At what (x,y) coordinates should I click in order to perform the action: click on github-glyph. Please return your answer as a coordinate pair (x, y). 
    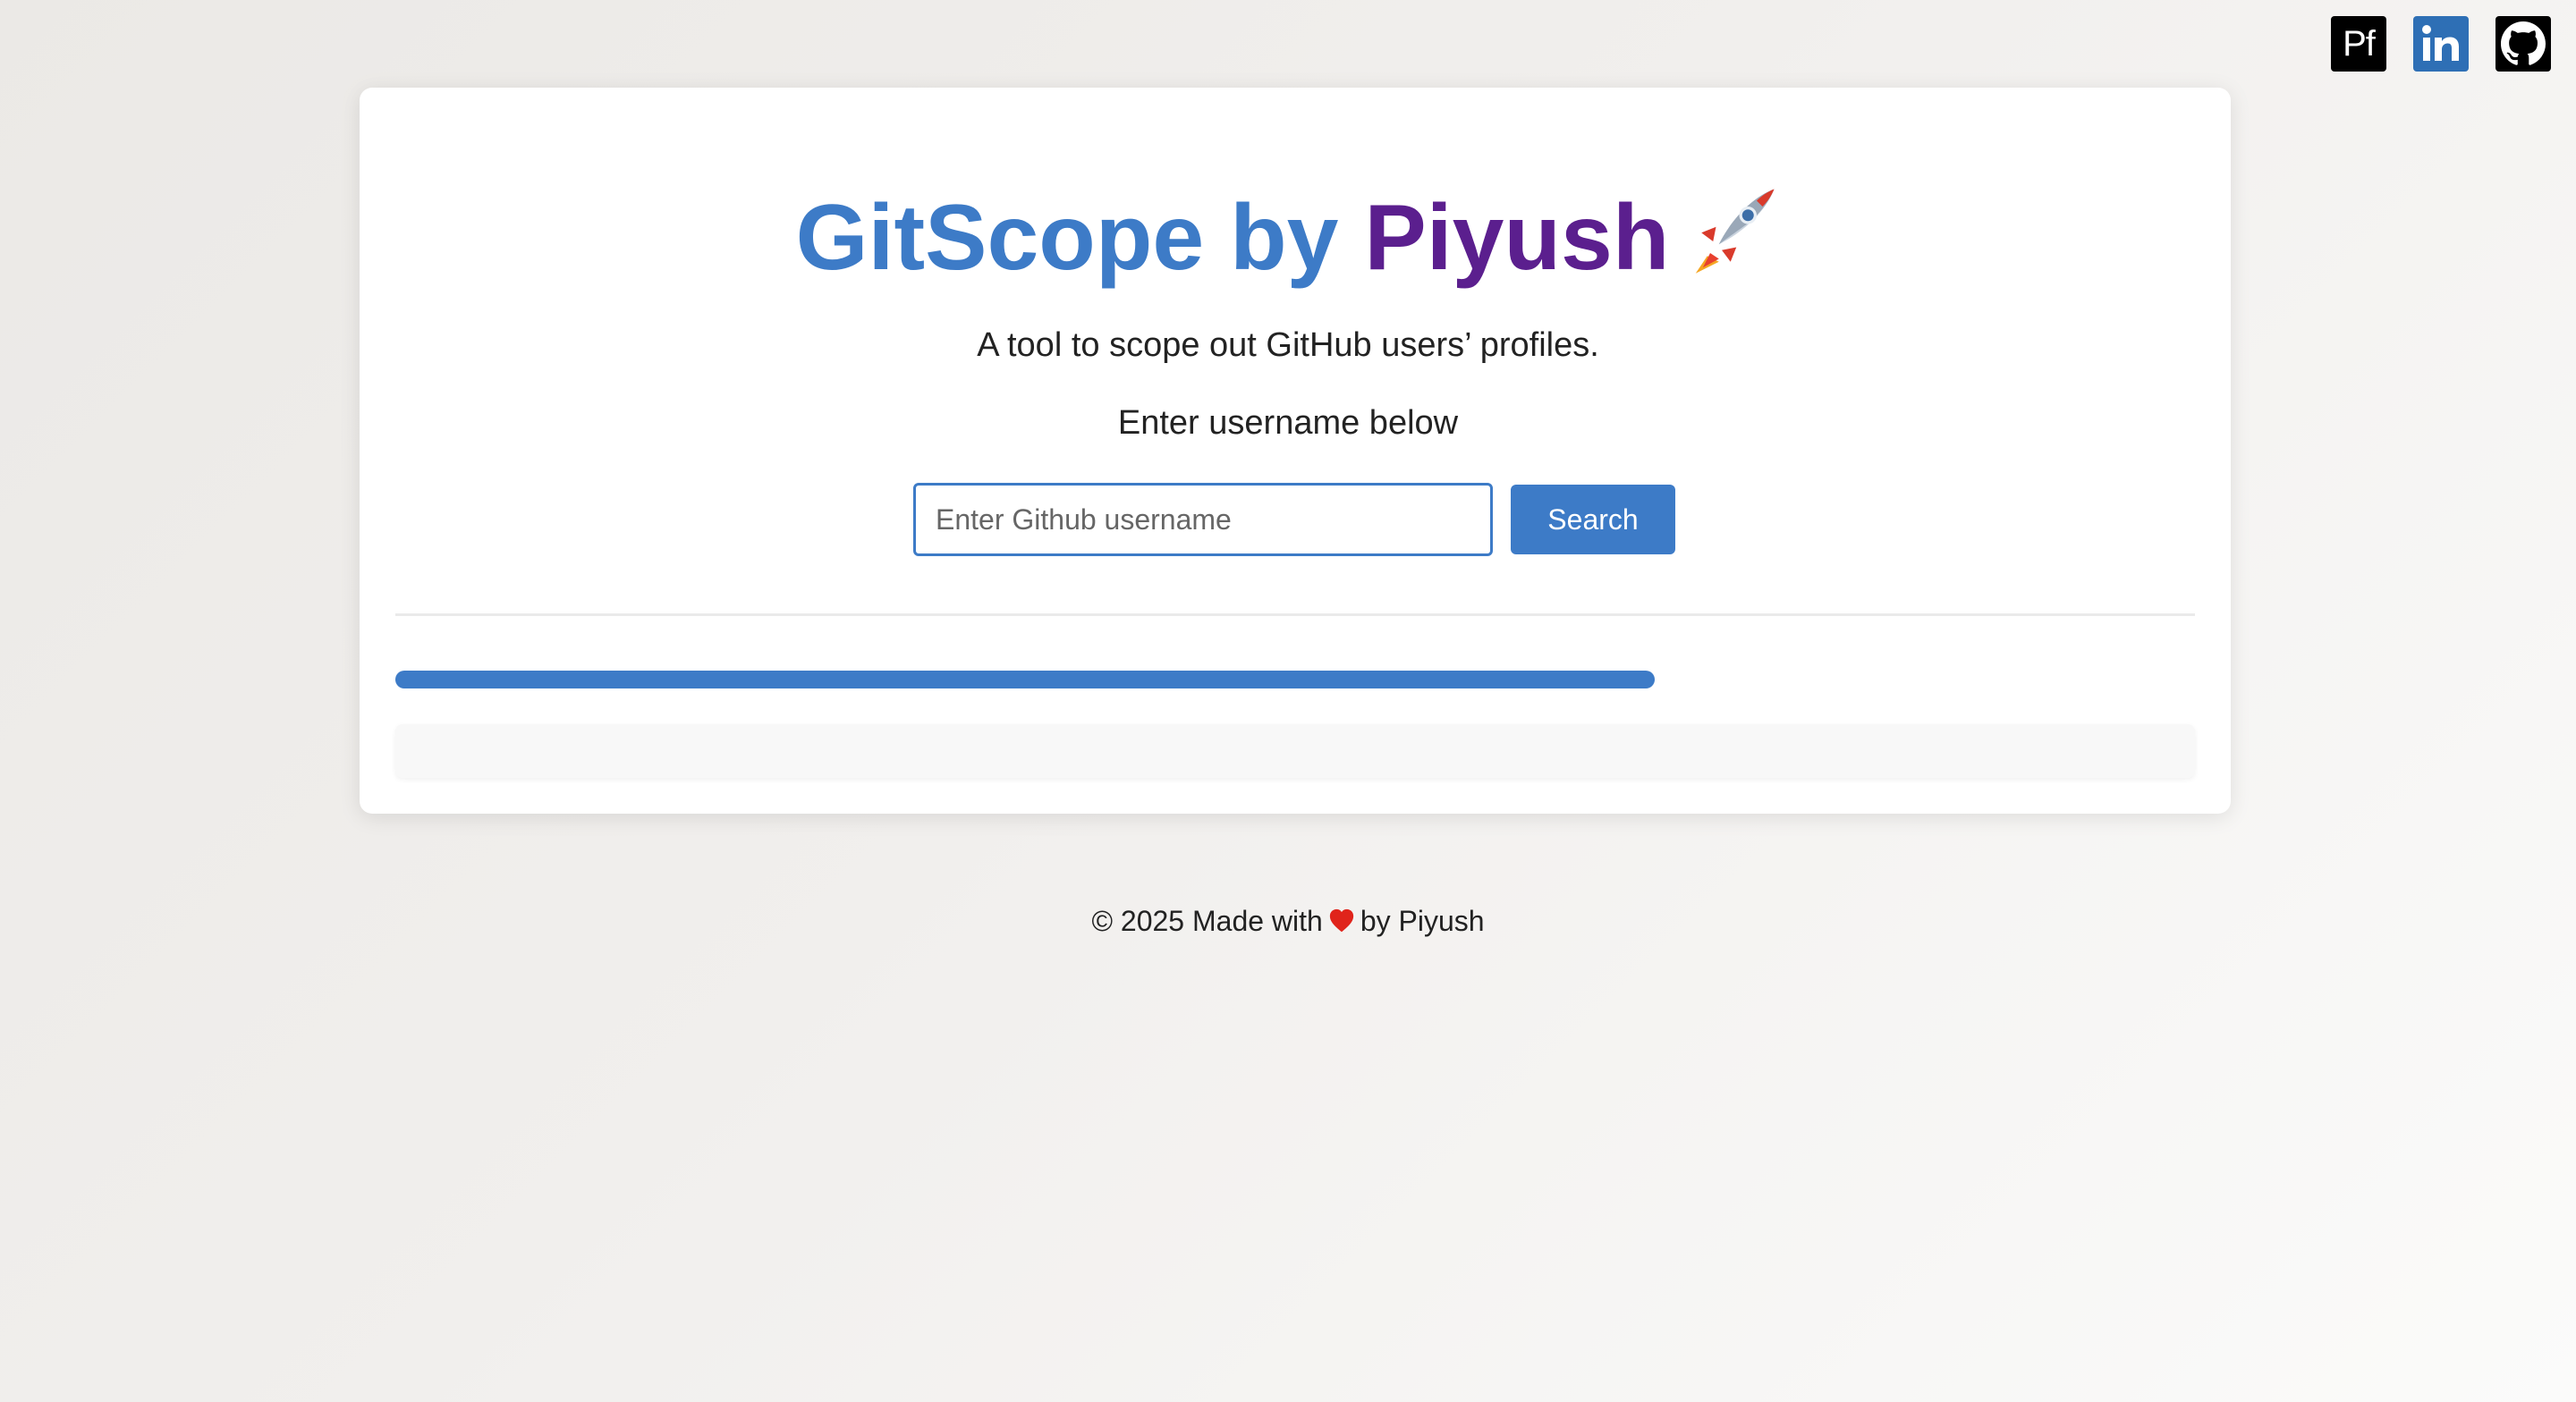
    Looking at the image, I should click on (2523, 43).